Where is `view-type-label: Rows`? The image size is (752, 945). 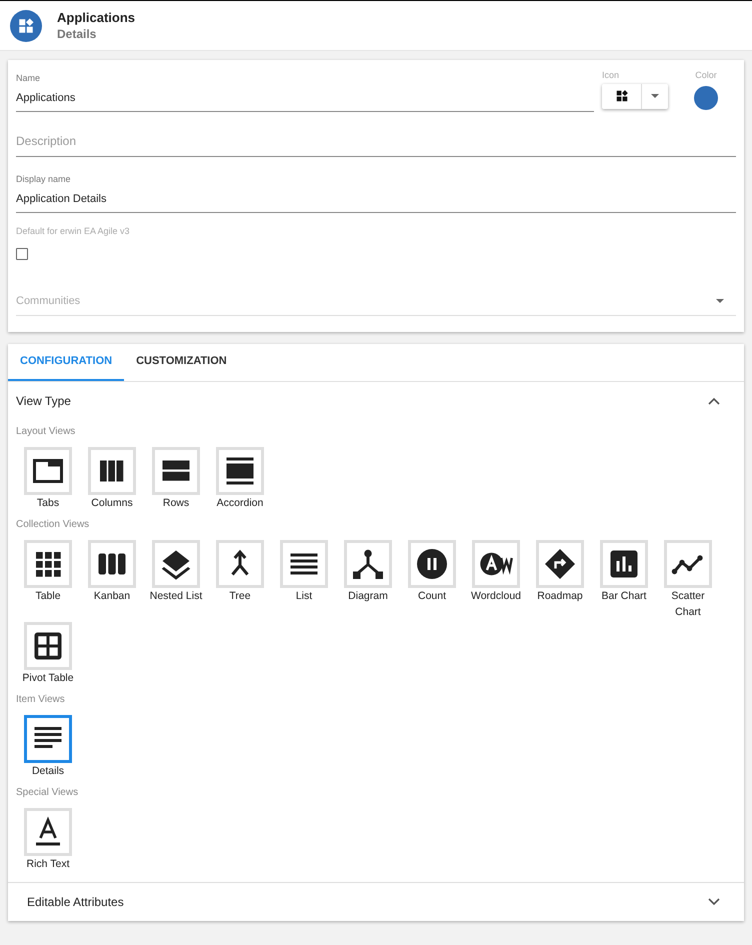 view-type-label: Rows is located at coordinates (176, 503).